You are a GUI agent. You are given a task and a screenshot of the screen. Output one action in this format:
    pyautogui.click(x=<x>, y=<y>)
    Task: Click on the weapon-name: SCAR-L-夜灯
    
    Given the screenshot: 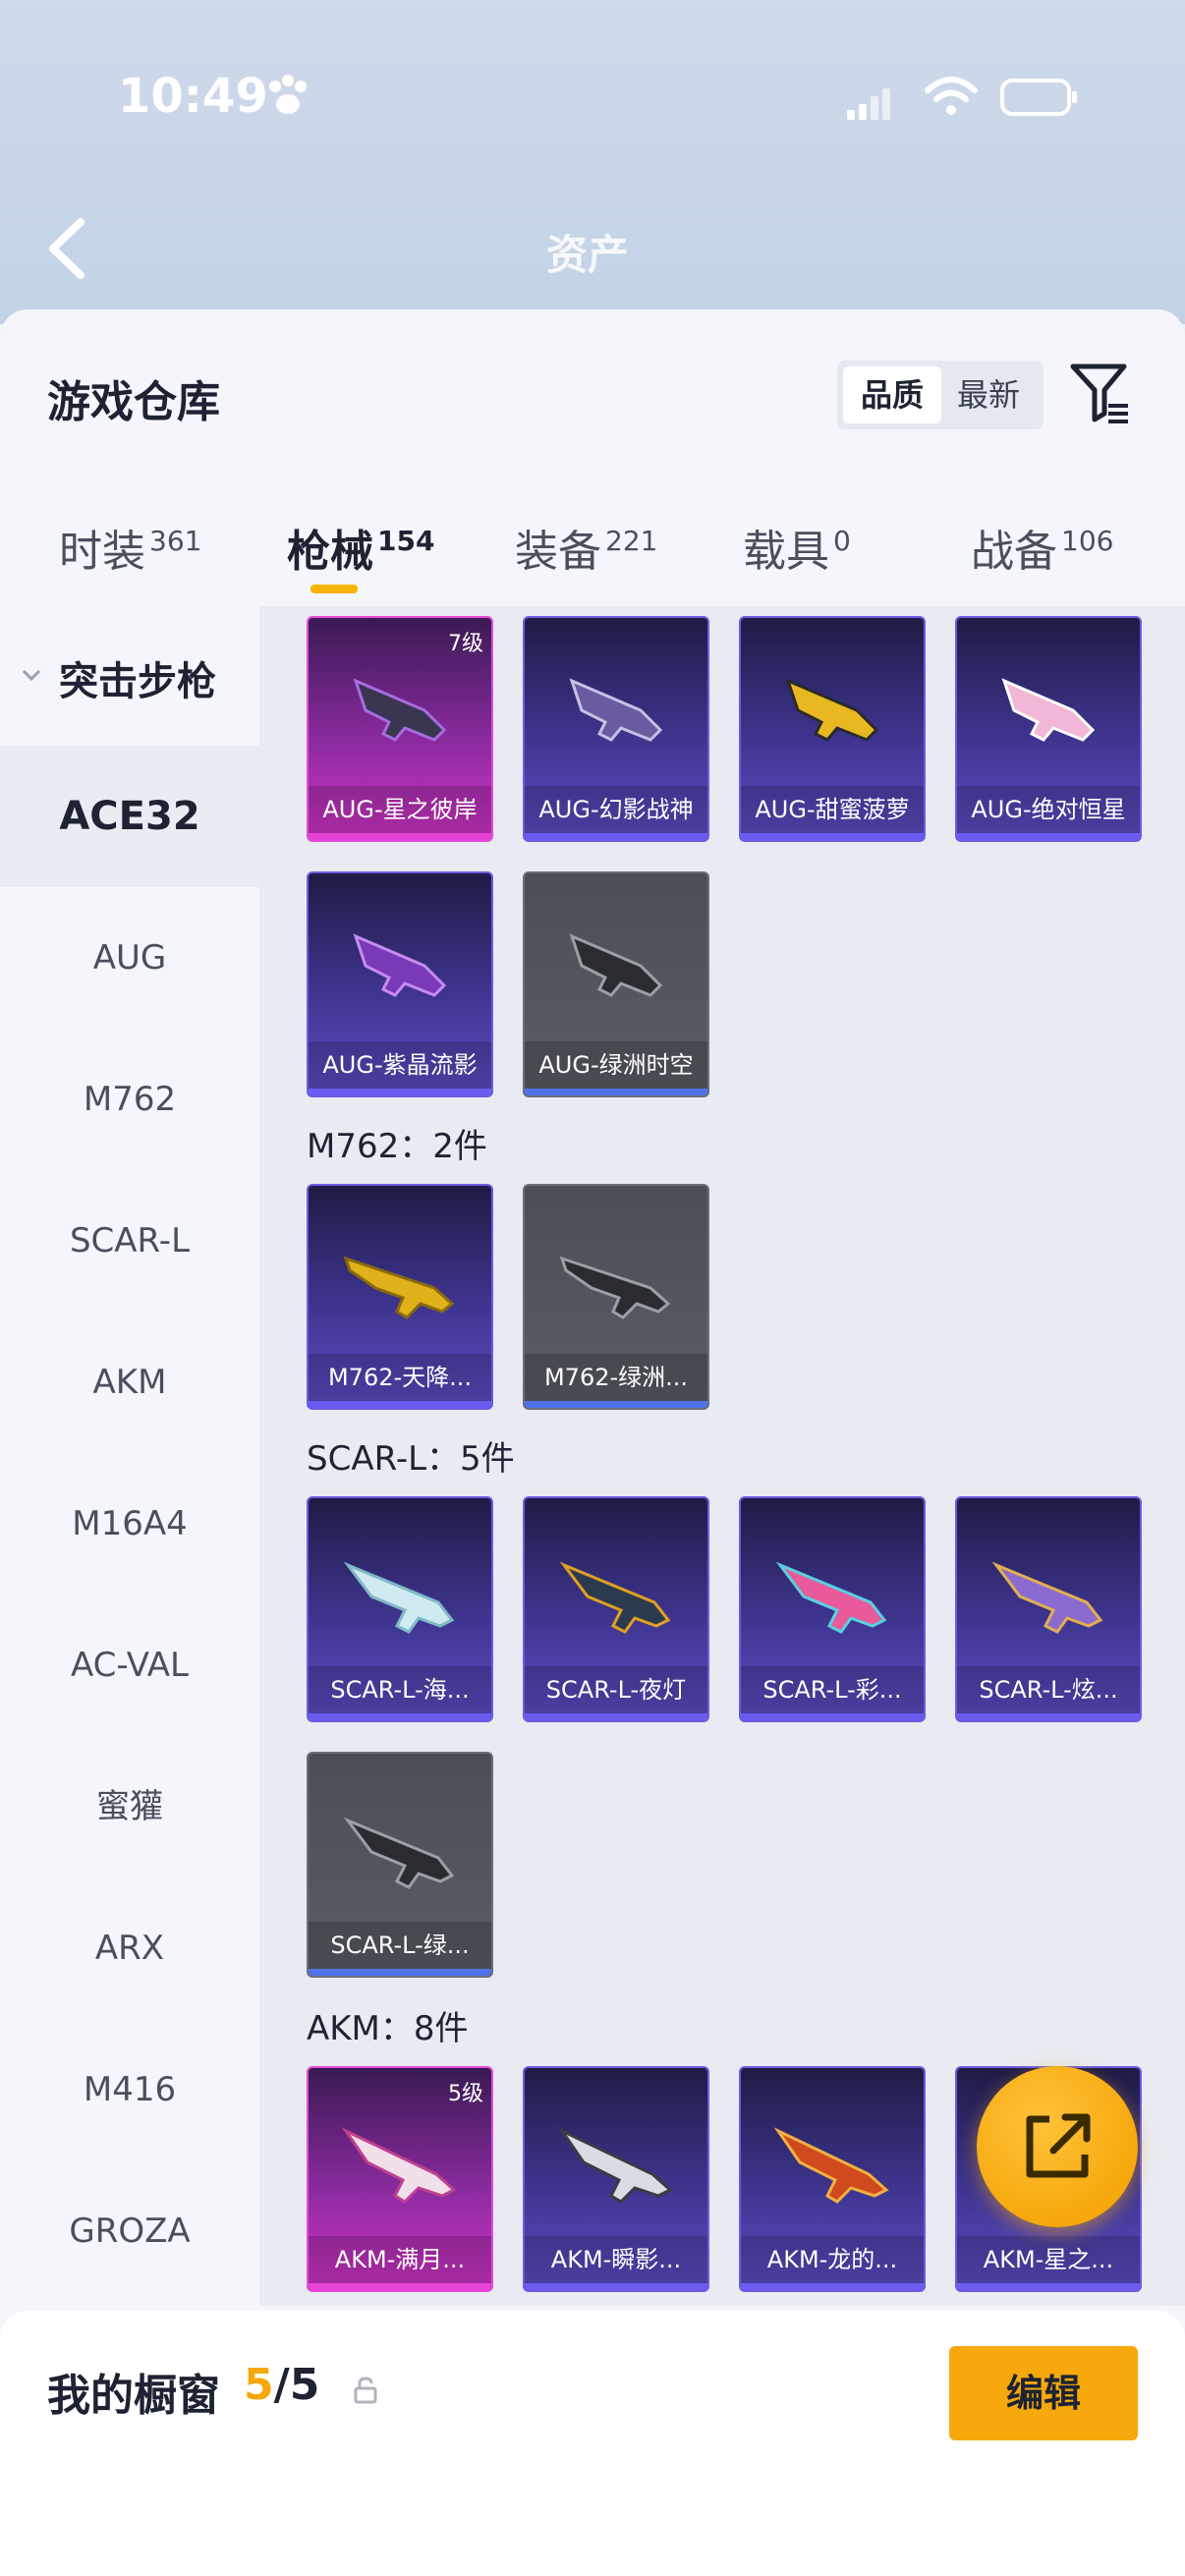 What is the action you would take?
    pyautogui.click(x=616, y=1689)
    